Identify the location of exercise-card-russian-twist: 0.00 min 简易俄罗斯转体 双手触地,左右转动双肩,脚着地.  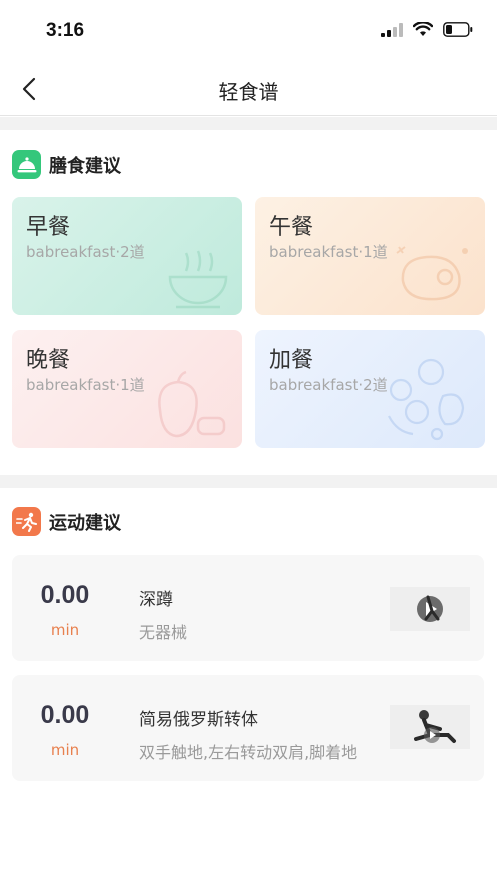
(248, 728).